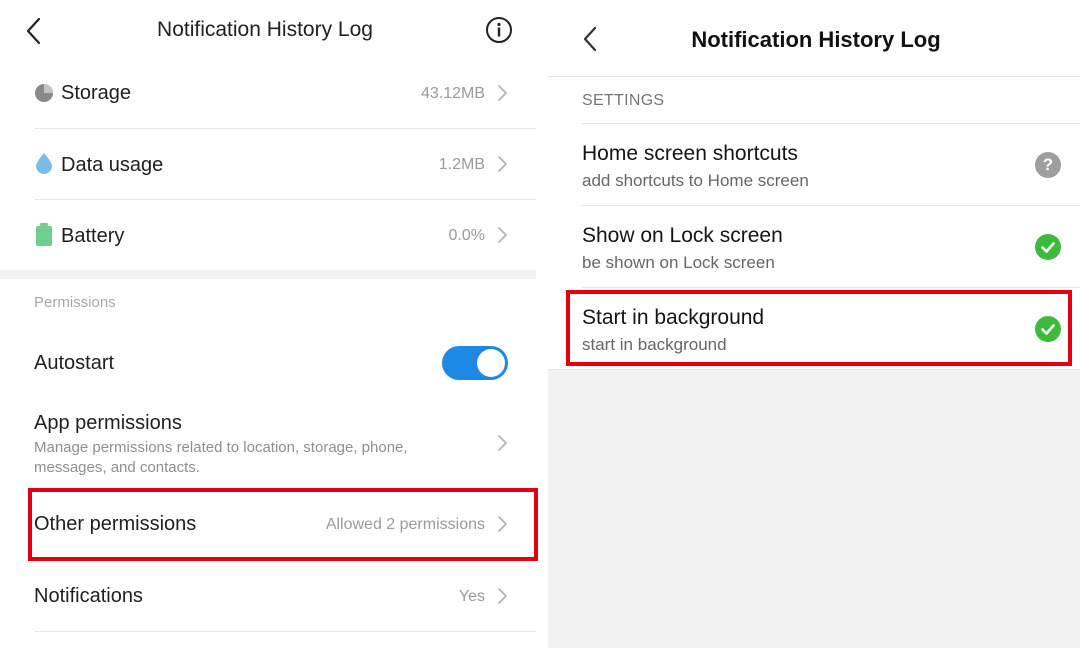  What do you see at coordinates (1048, 165) in the screenshot?
I see `help-circle-icon: ?` at bounding box center [1048, 165].